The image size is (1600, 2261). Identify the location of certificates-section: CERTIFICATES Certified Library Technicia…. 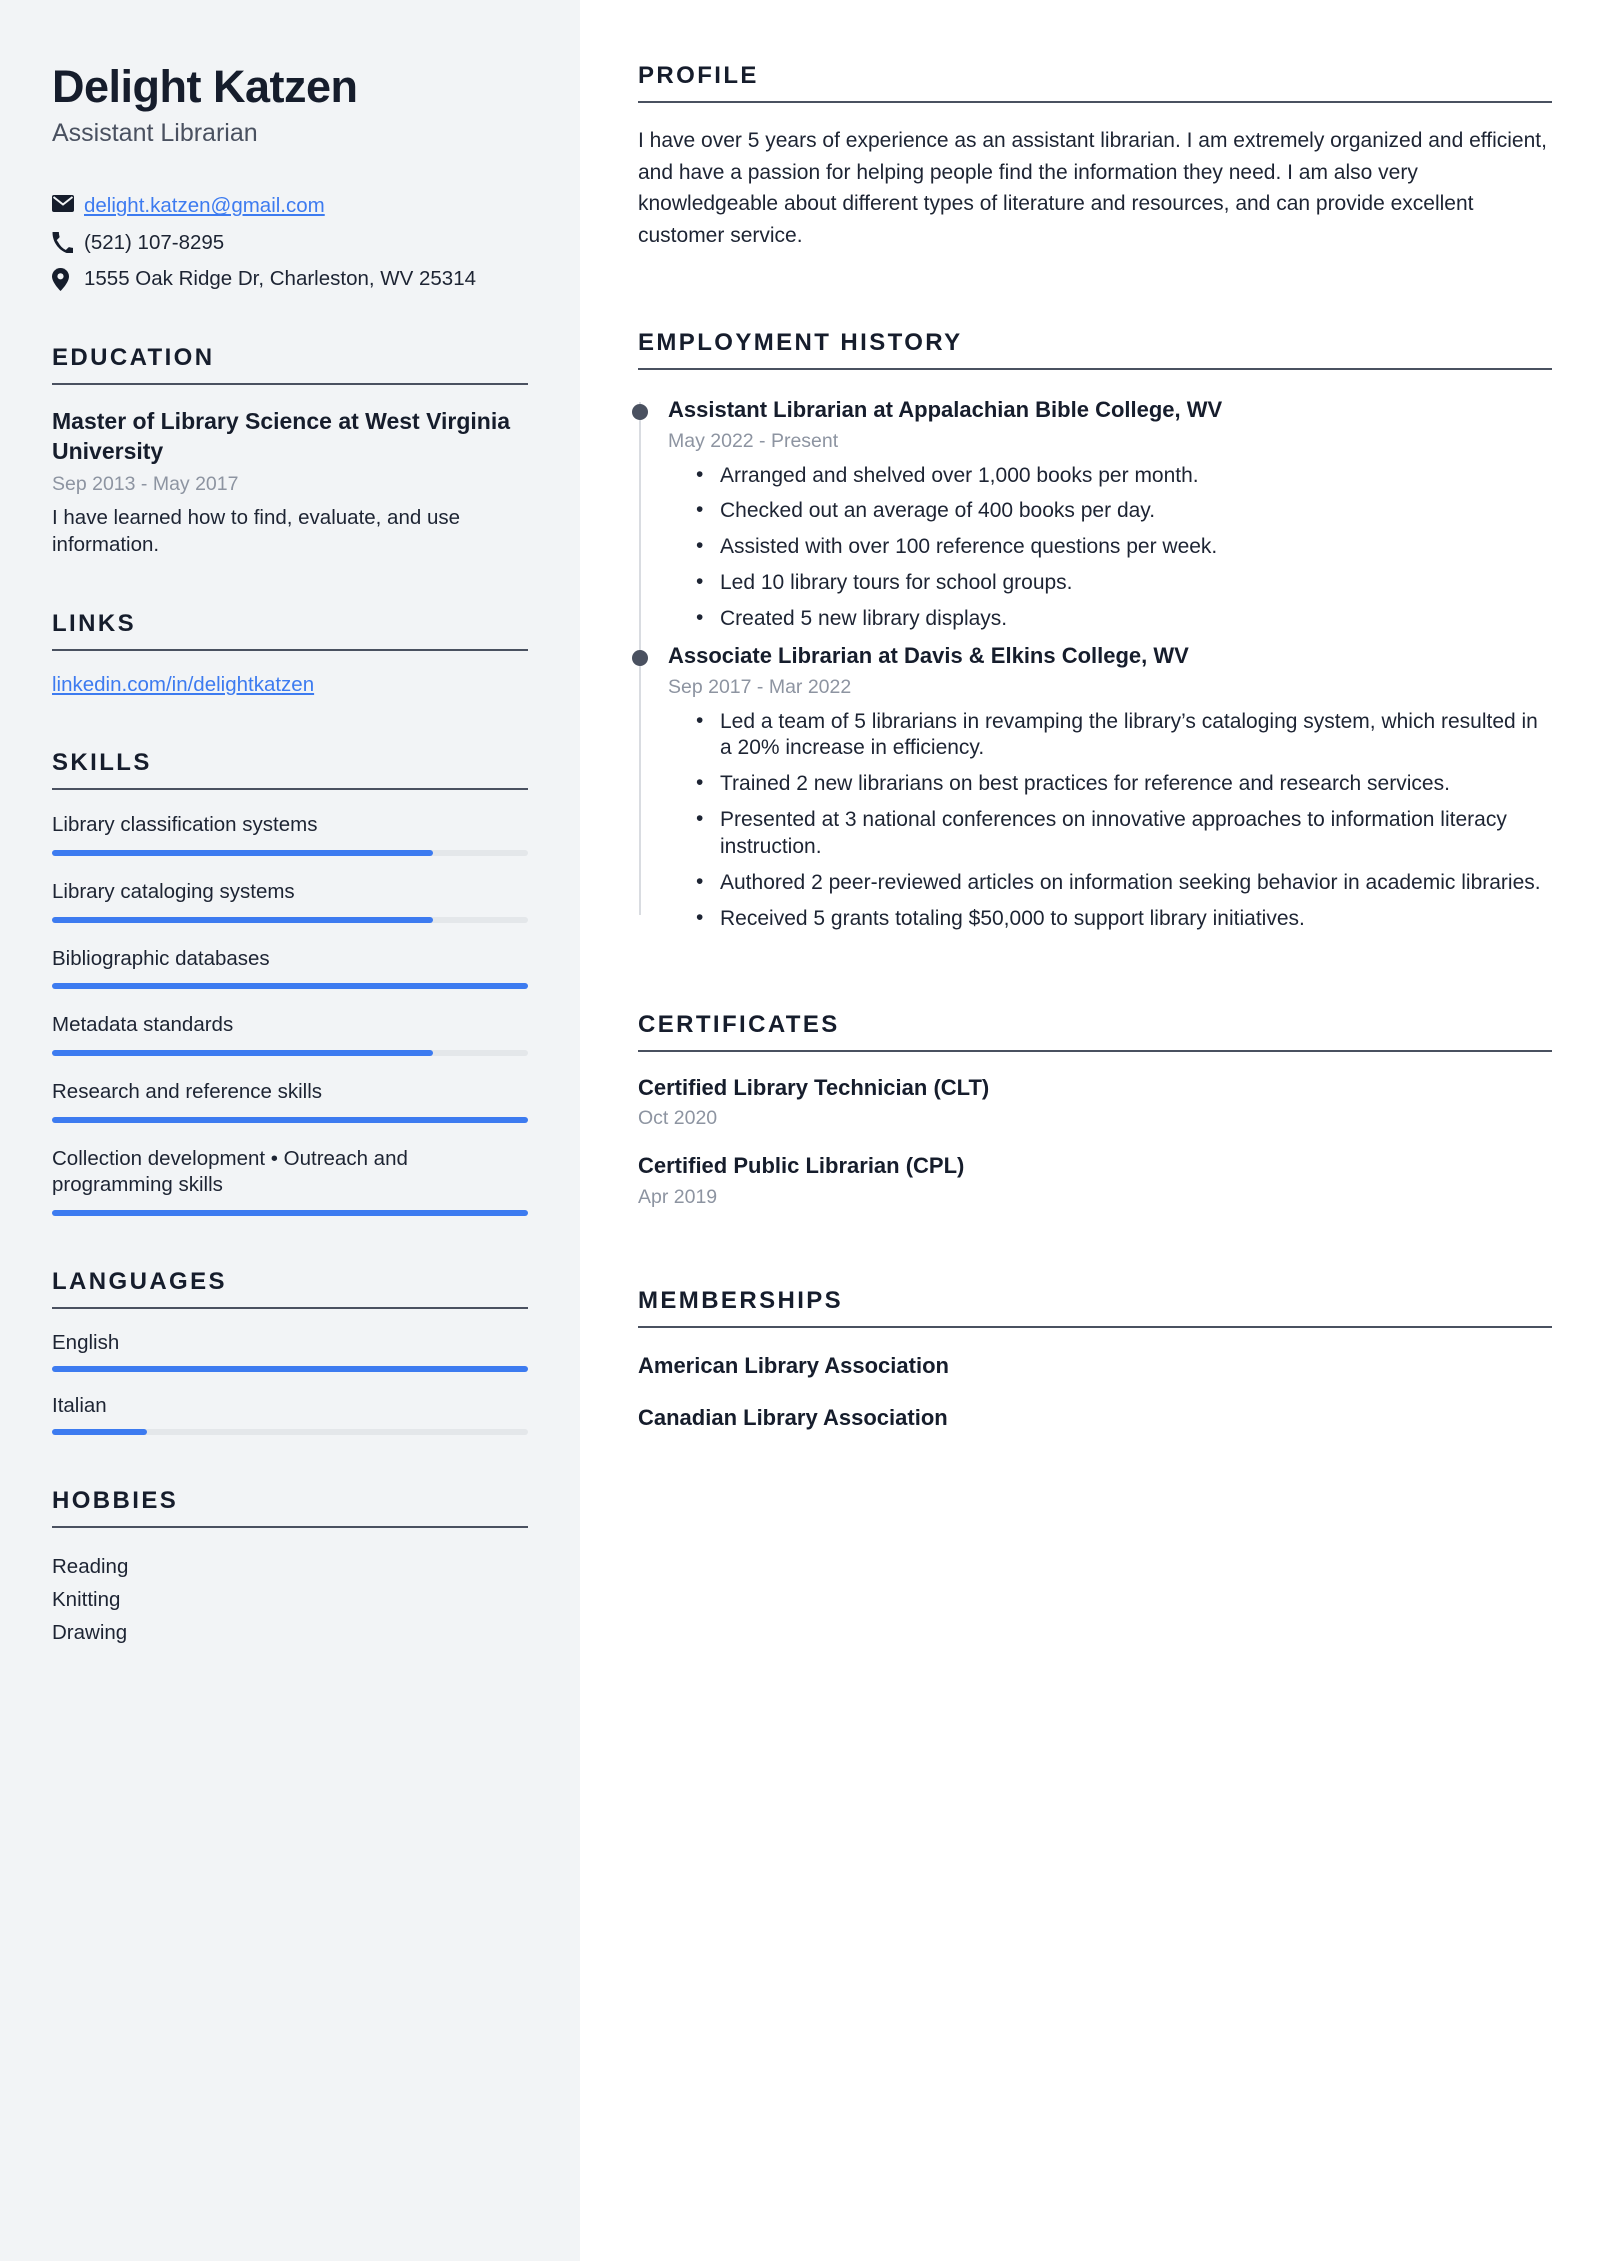
(1095, 1110).